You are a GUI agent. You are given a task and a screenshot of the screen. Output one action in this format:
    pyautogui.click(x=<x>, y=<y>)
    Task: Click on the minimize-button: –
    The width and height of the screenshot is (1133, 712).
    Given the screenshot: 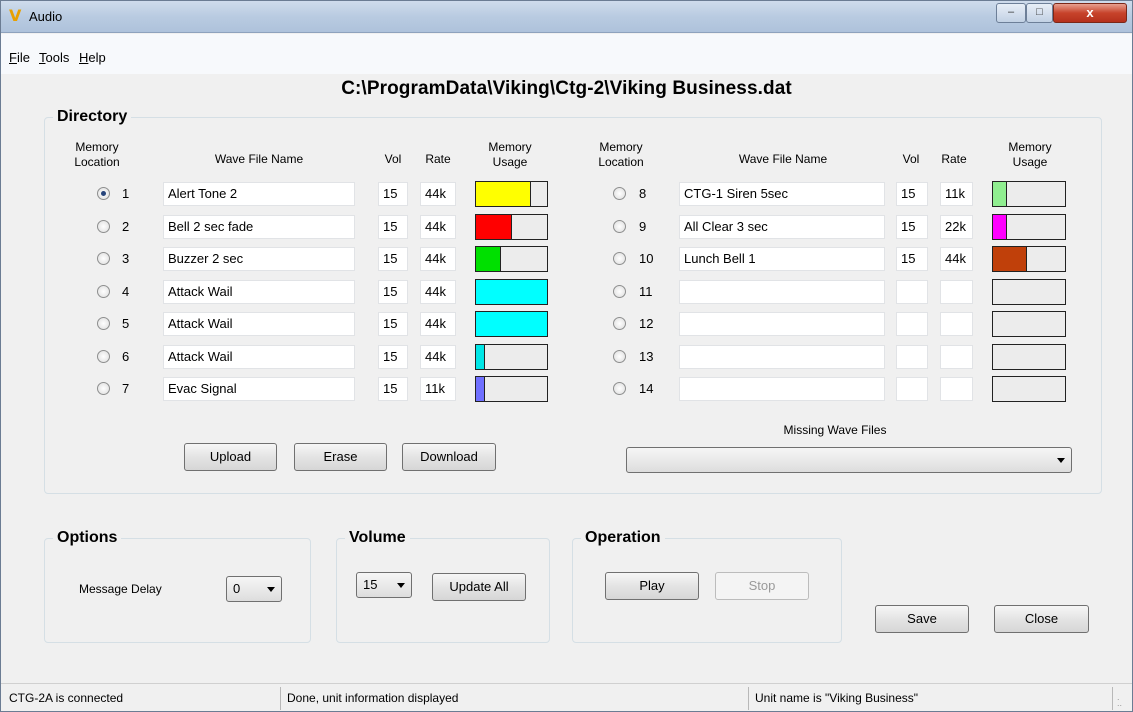 What is the action you would take?
    pyautogui.click(x=1011, y=13)
    